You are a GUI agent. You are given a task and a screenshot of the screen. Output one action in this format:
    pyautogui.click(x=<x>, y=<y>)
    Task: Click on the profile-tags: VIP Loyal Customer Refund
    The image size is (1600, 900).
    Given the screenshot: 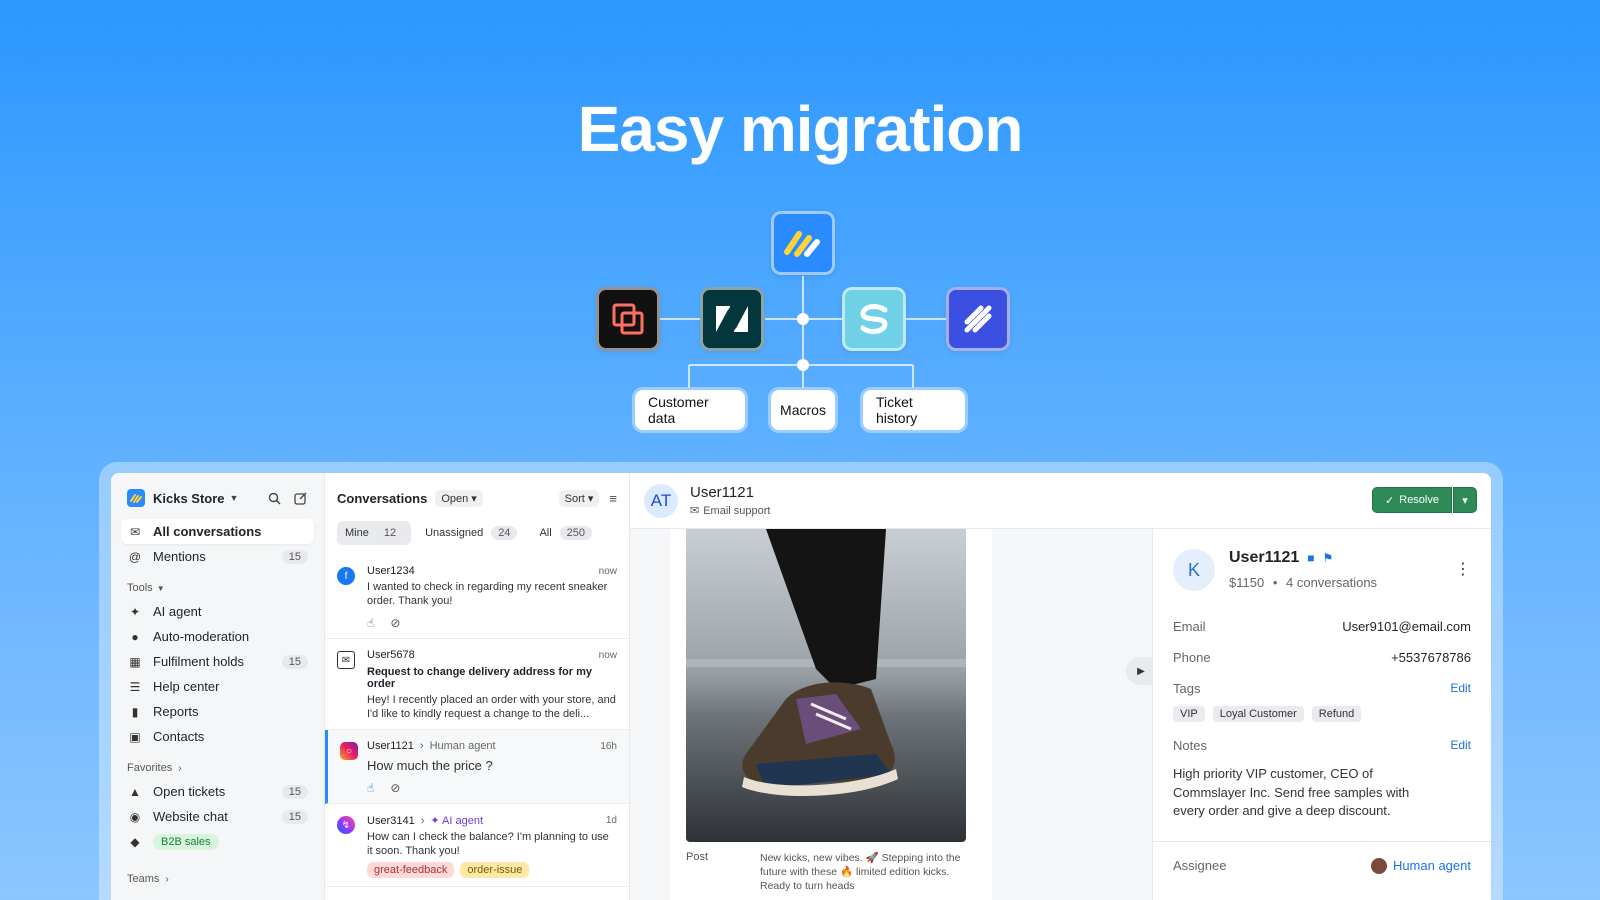 What is the action you would take?
    pyautogui.click(x=1322, y=714)
    